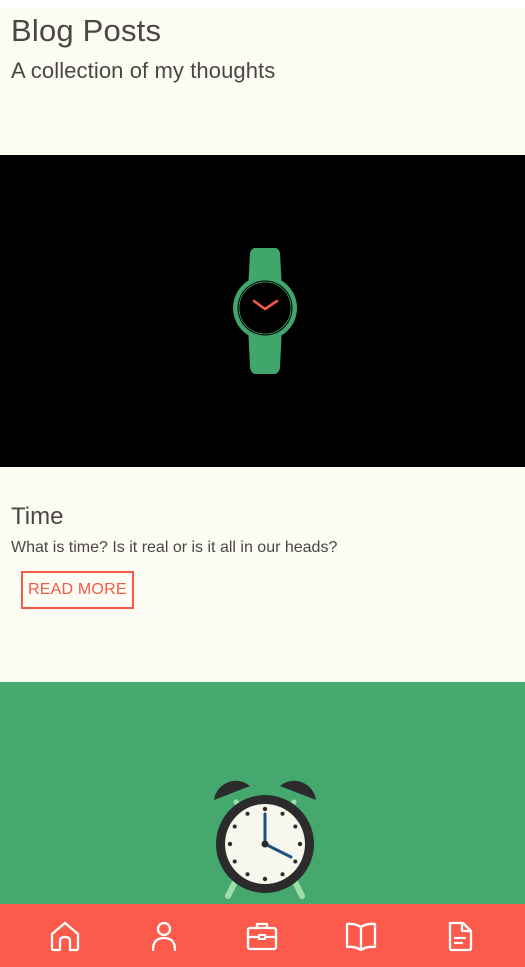 The height and width of the screenshot is (967, 525). I want to click on nav-blog, so click(361, 936).